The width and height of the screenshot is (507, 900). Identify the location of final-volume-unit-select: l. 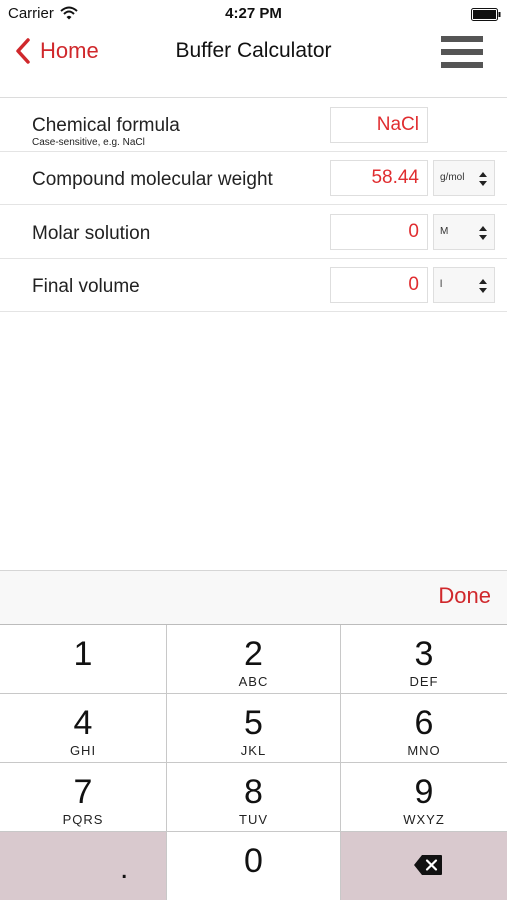
(464, 285).